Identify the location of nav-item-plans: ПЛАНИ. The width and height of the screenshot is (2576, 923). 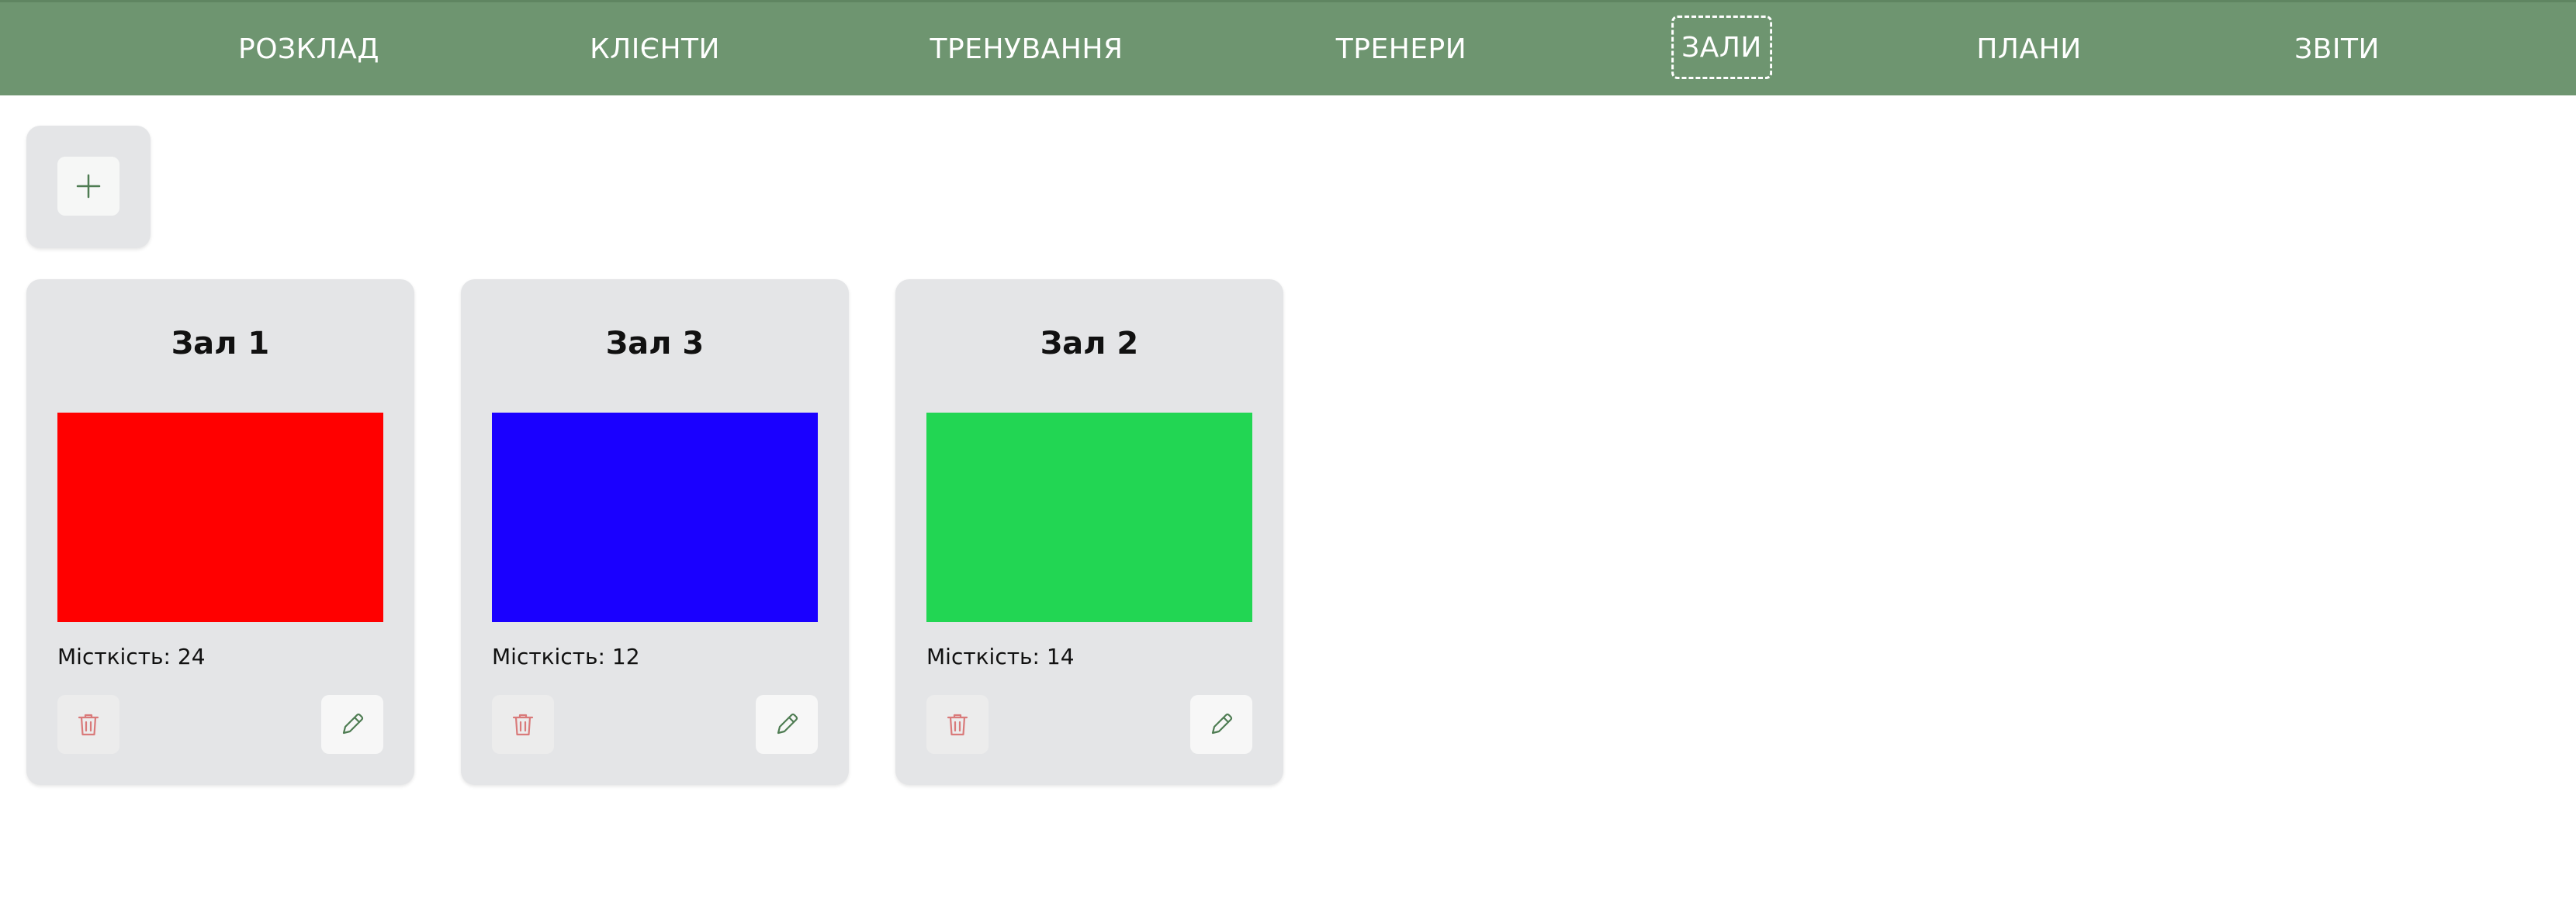
(2028, 48).